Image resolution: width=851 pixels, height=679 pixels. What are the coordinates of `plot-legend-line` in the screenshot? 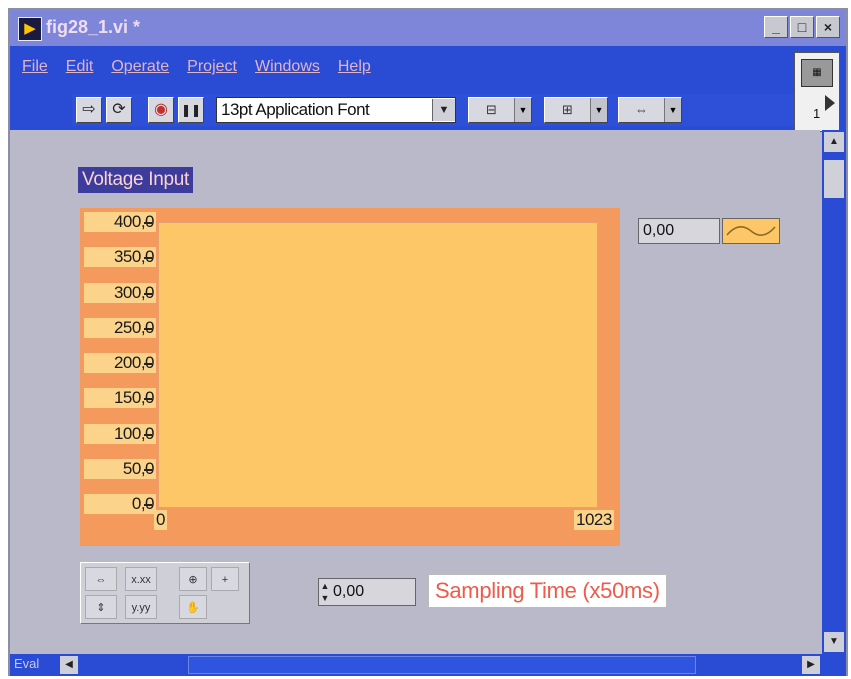 It's located at (751, 231).